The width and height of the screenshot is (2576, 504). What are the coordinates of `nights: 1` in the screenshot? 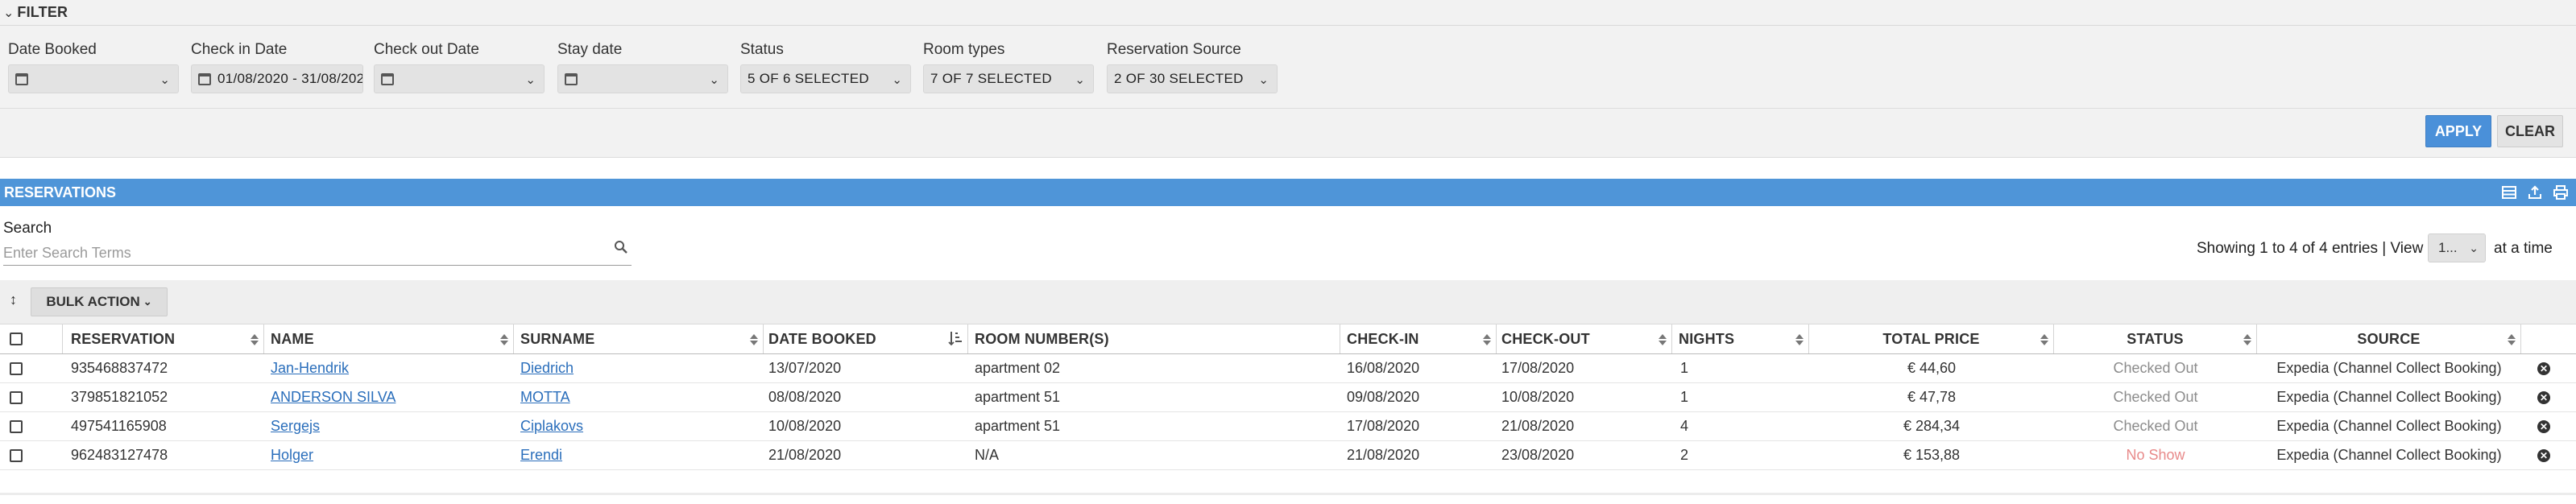 It's located at (1684, 397).